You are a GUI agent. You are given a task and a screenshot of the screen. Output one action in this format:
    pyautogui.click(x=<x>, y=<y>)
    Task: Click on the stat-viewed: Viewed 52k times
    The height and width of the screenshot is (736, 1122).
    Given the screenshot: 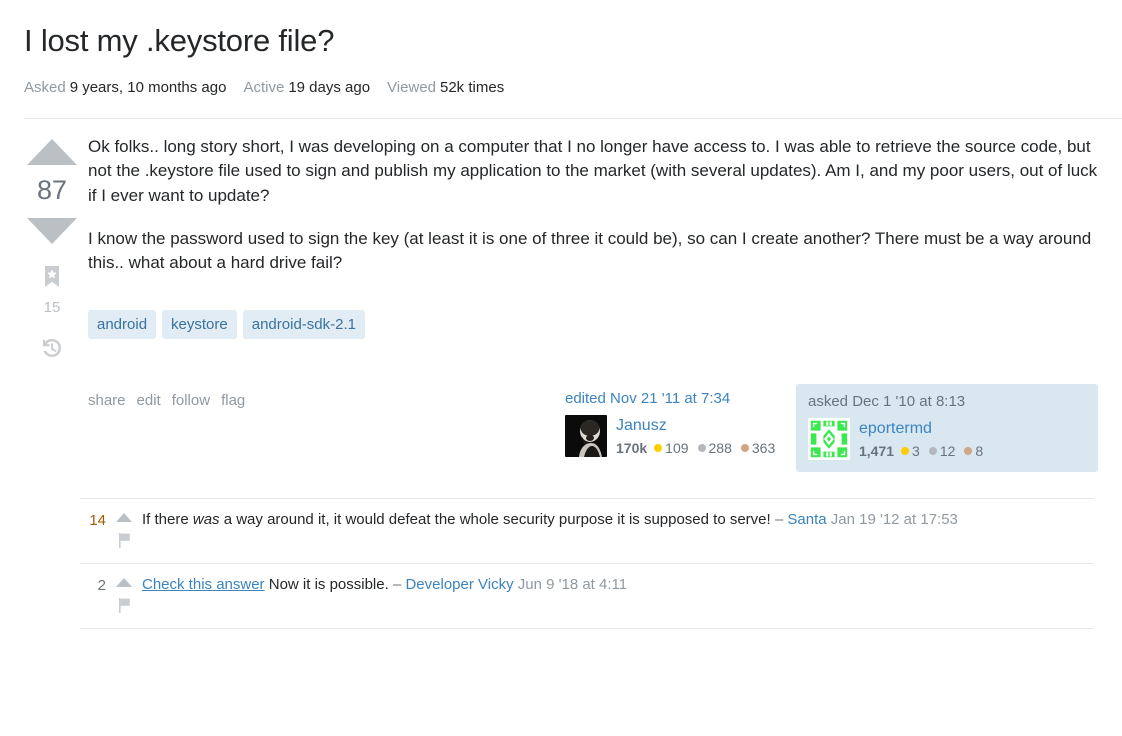 What is the action you would take?
    pyautogui.click(x=445, y=87)
    